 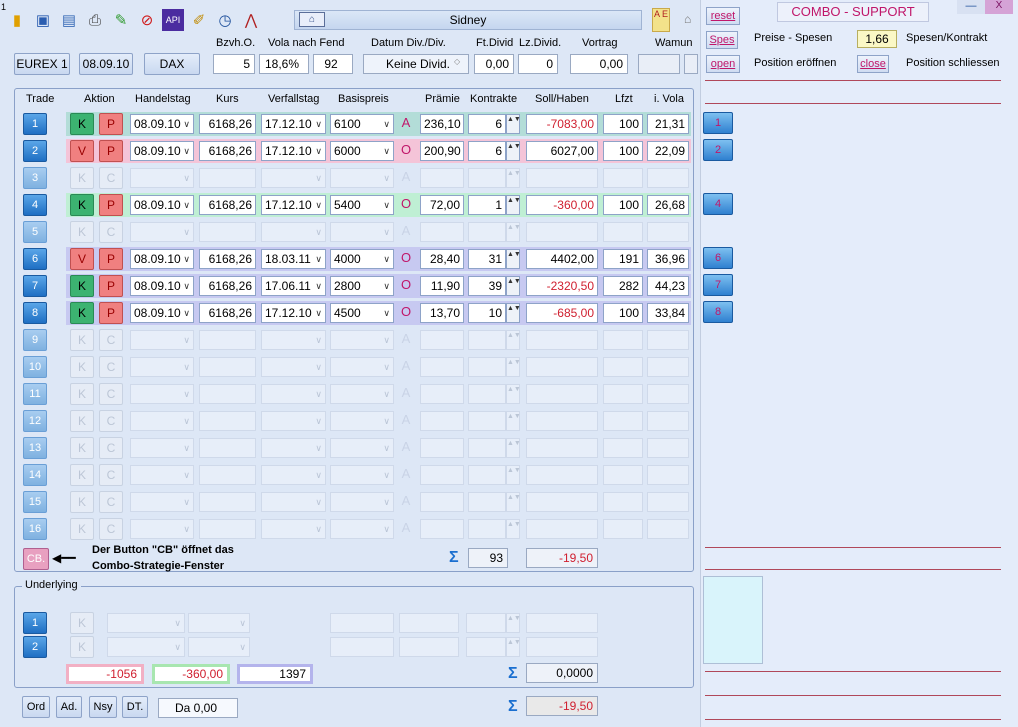 What do you see at coordinates (35, 313) in the screenshot?
I see `trade-number-button: 8` at bounding box center [35, 313].